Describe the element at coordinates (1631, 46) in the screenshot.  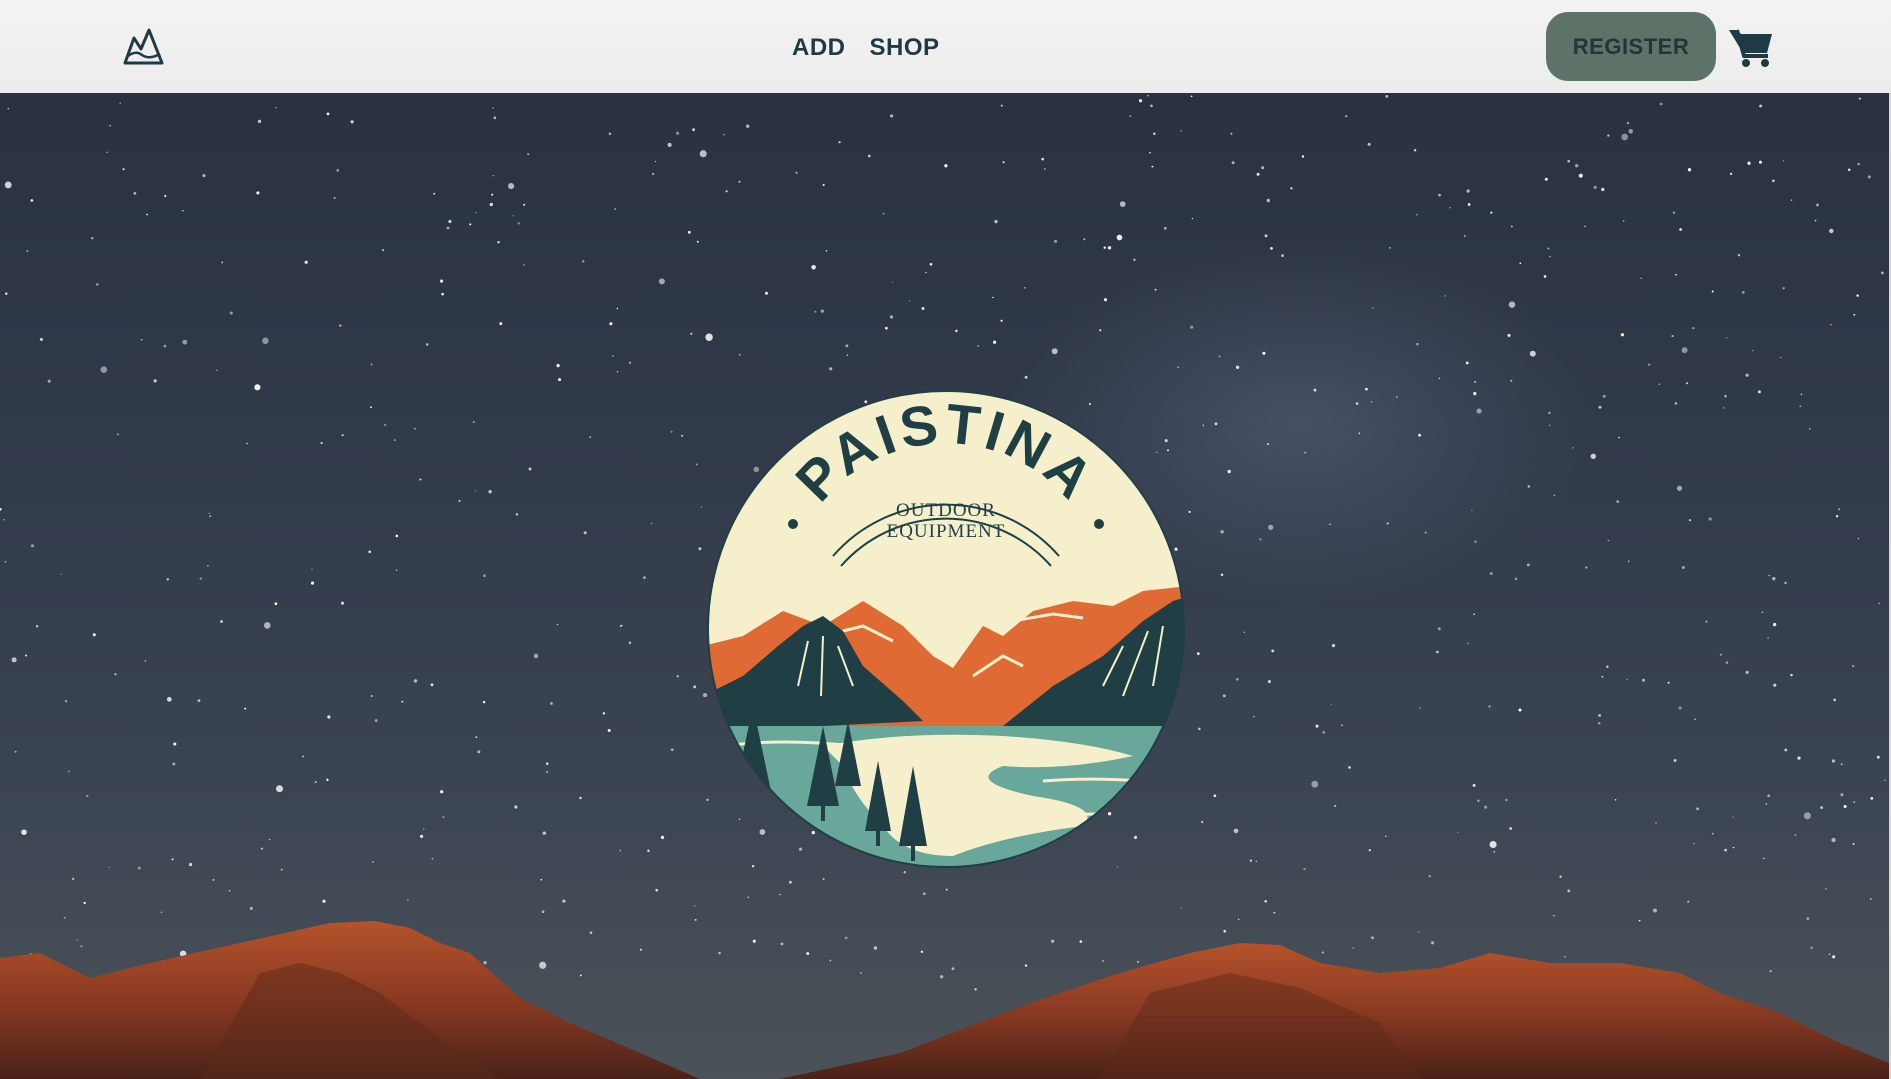
I see `register-button: REGISTER` at that location.